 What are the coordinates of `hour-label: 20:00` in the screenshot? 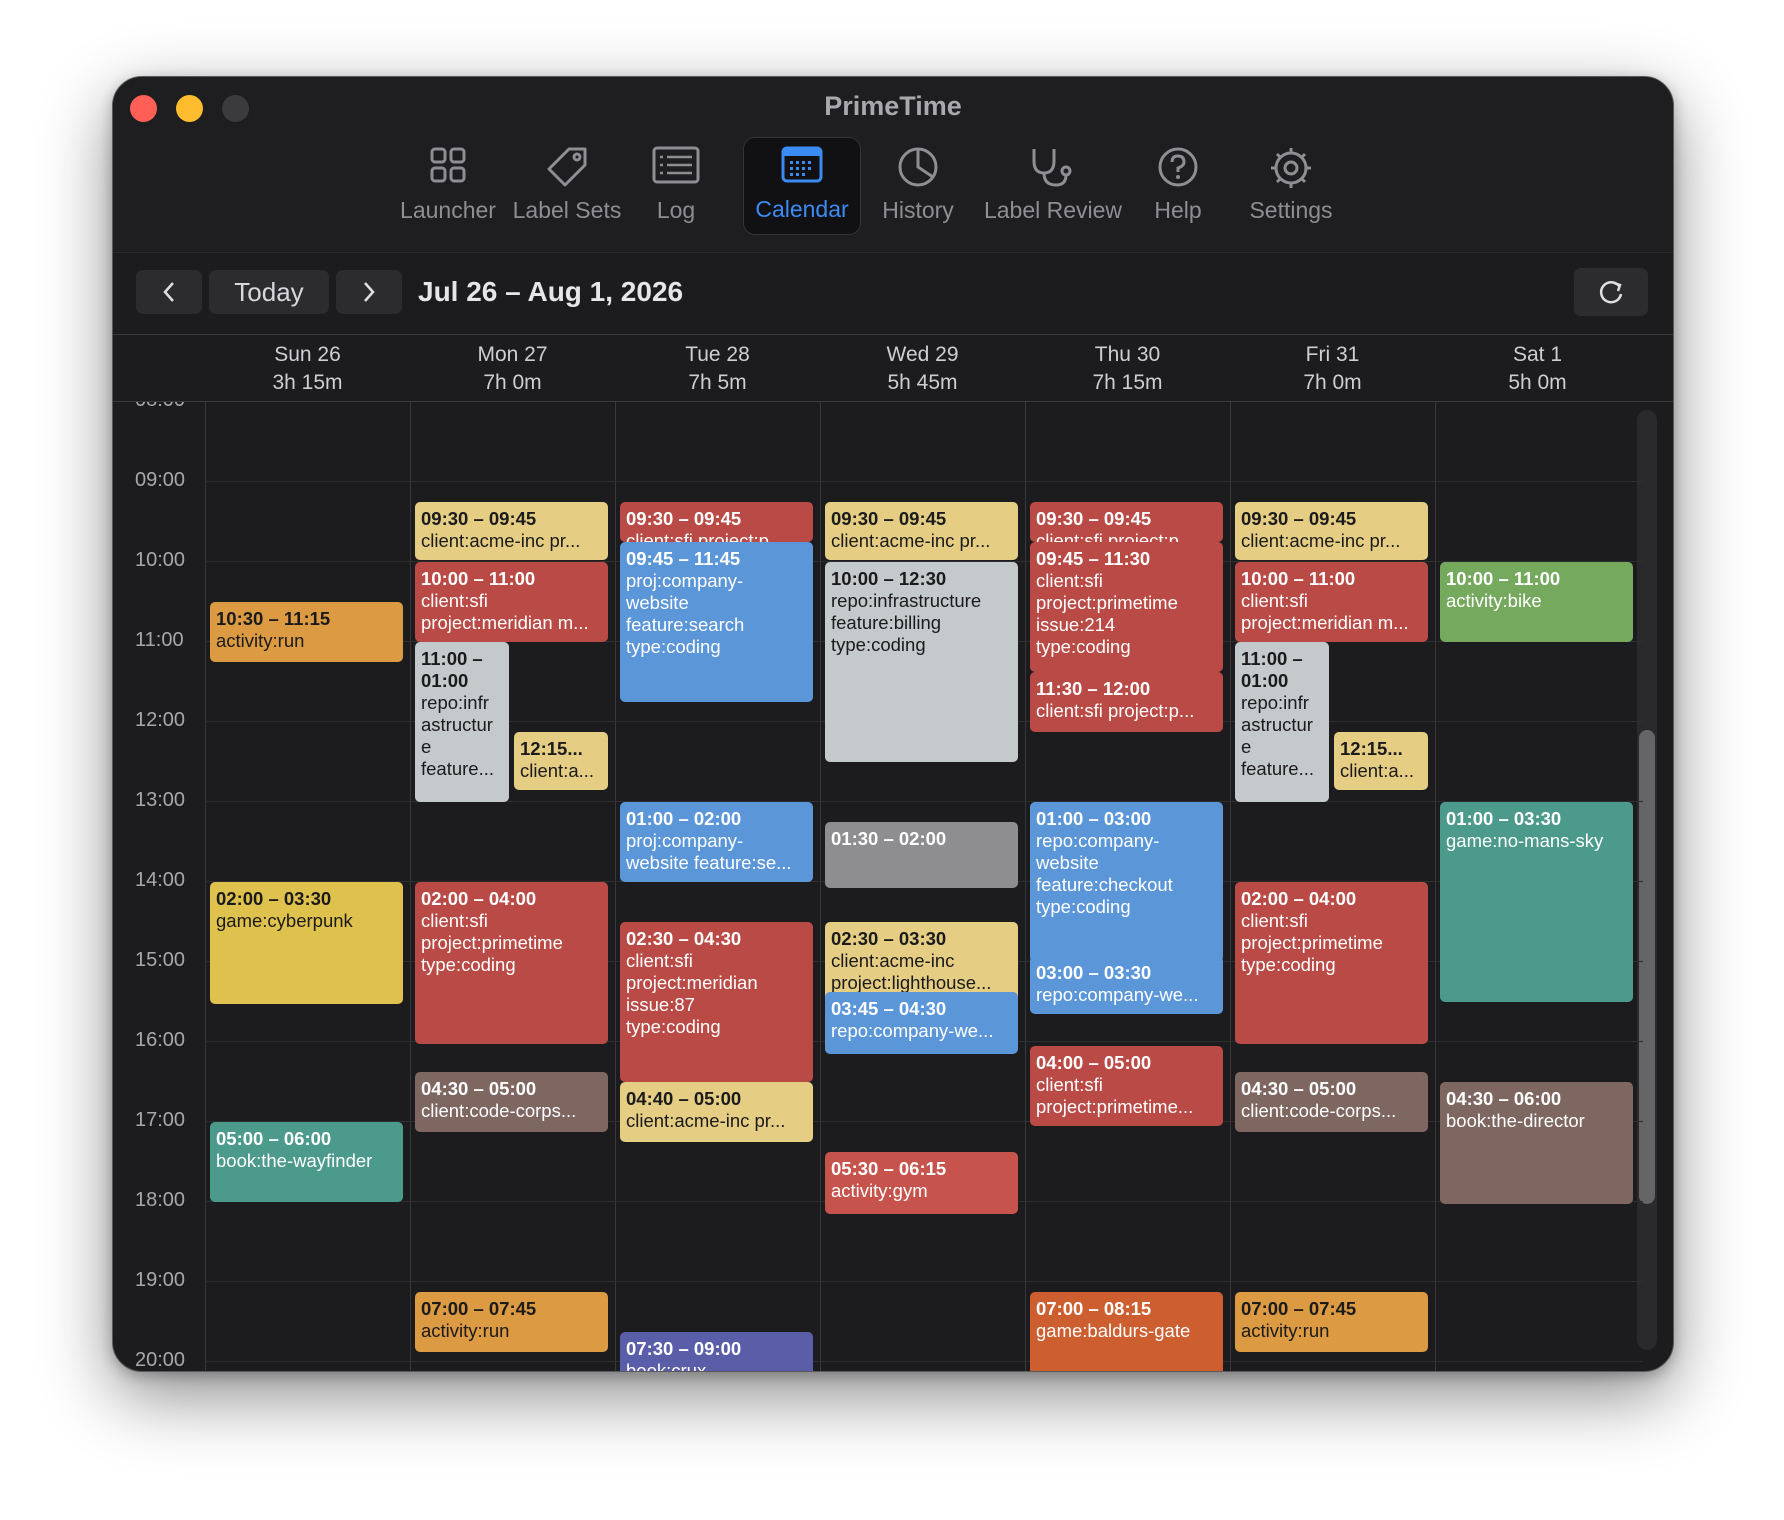 It's located at (160, 1360).